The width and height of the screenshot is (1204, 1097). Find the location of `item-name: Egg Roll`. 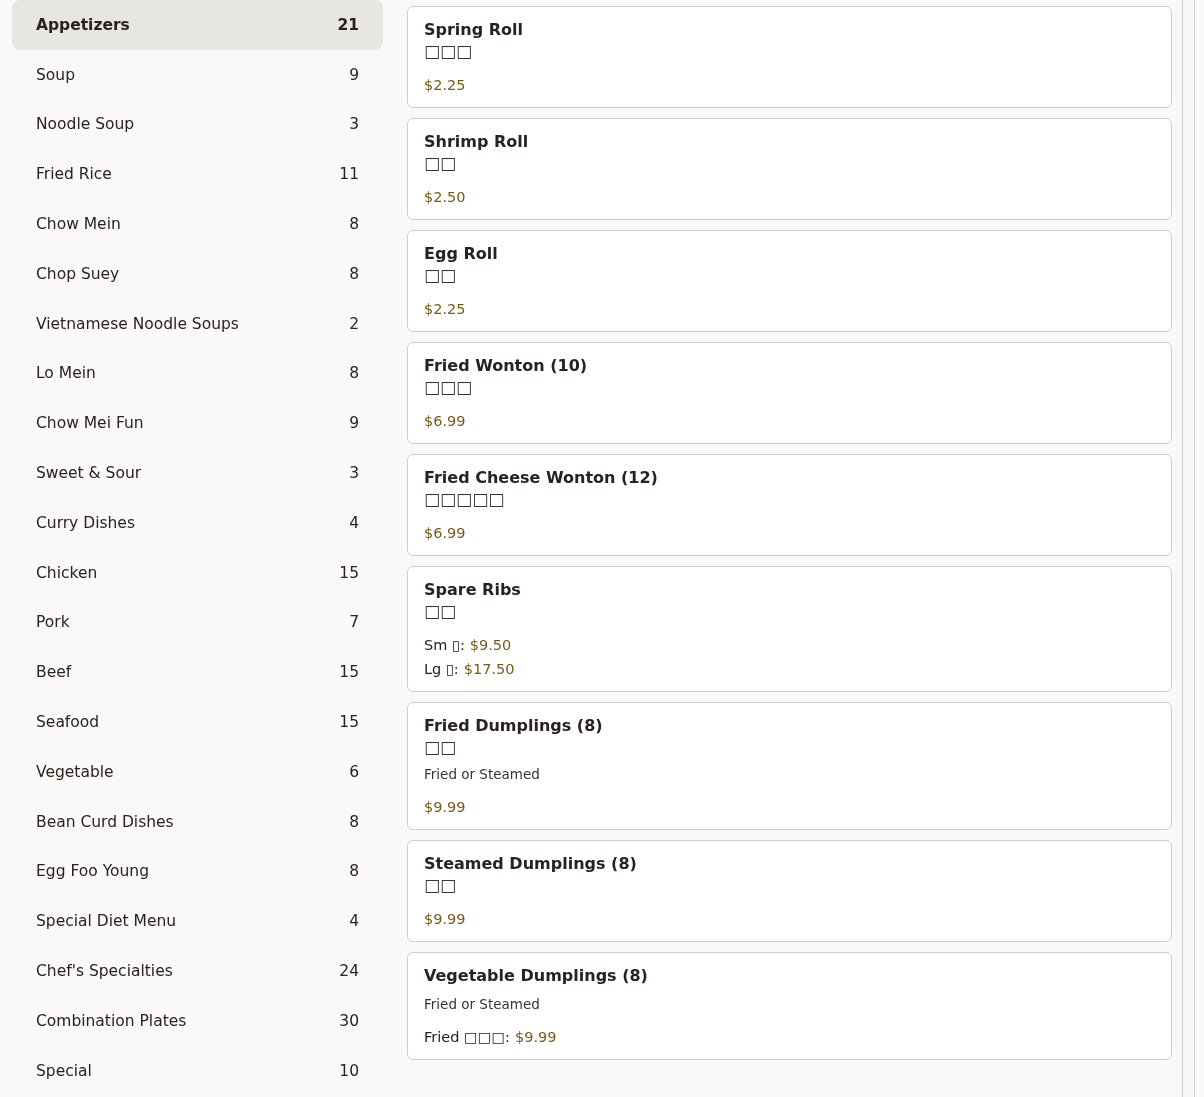

item-name: Egg Roll is located at coordinates (461, 254).